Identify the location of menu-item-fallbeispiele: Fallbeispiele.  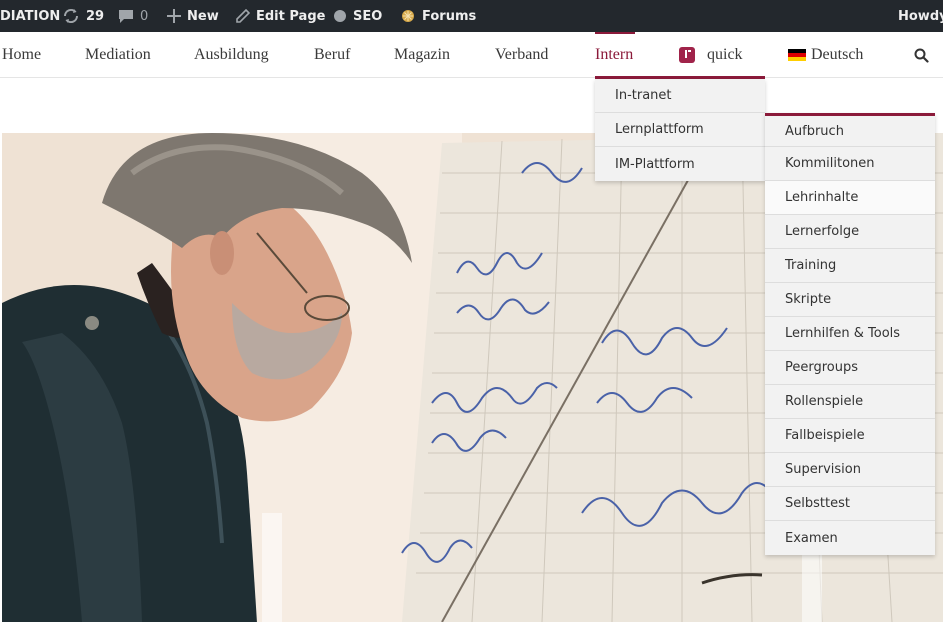
(850, 436).